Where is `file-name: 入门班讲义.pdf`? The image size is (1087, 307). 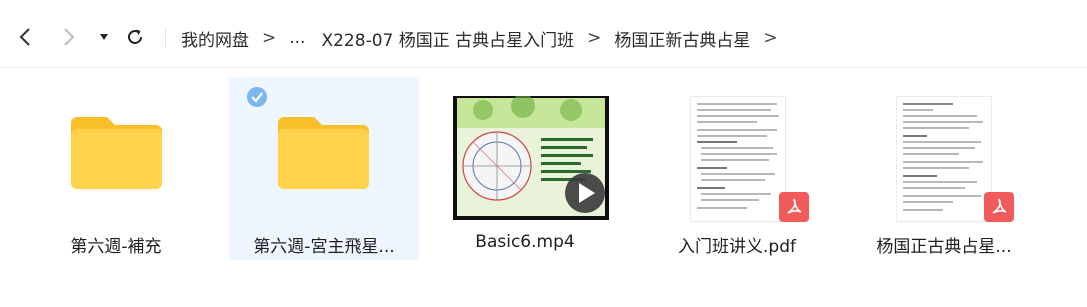 file-name: 入门班讲义.pdf is located at coordinates (737, 247).